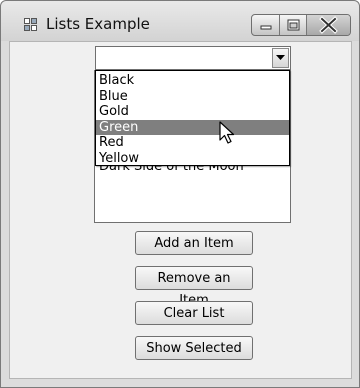 This screenshot has height=388, width=360. I want to click on window-title: Lists Example, so click(98, 24).